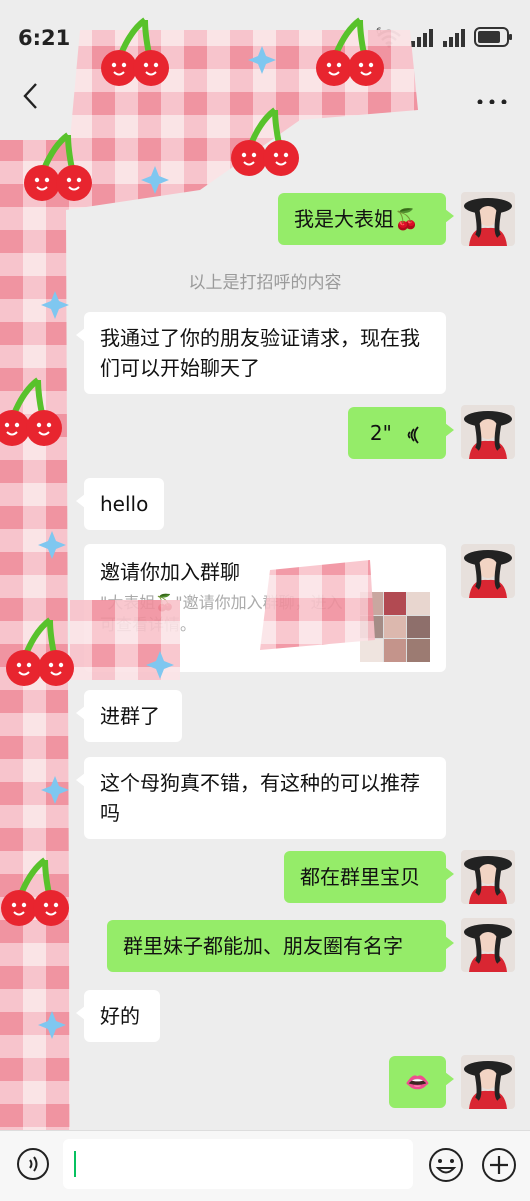  Describe the element at coordinates (493, 37) in the screenshot. I see `battery-icon` at that location.